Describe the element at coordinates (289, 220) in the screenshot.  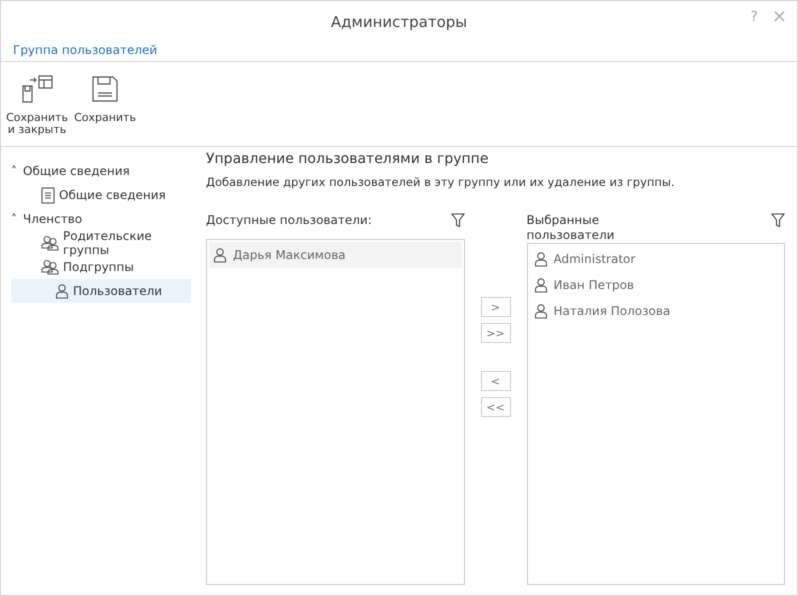
I see `list-label: Доступные пользователи:` at that location.